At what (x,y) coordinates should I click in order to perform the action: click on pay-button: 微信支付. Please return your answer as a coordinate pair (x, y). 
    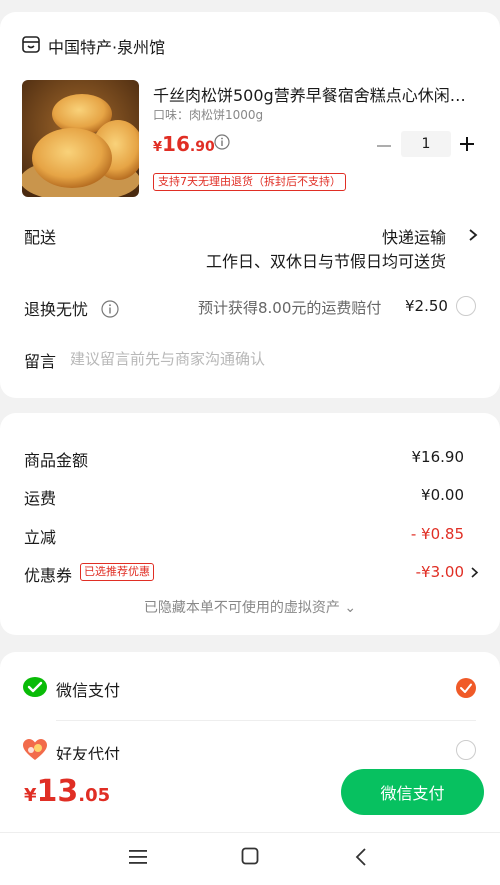
    Looking at the image, I should click on (412, 792).